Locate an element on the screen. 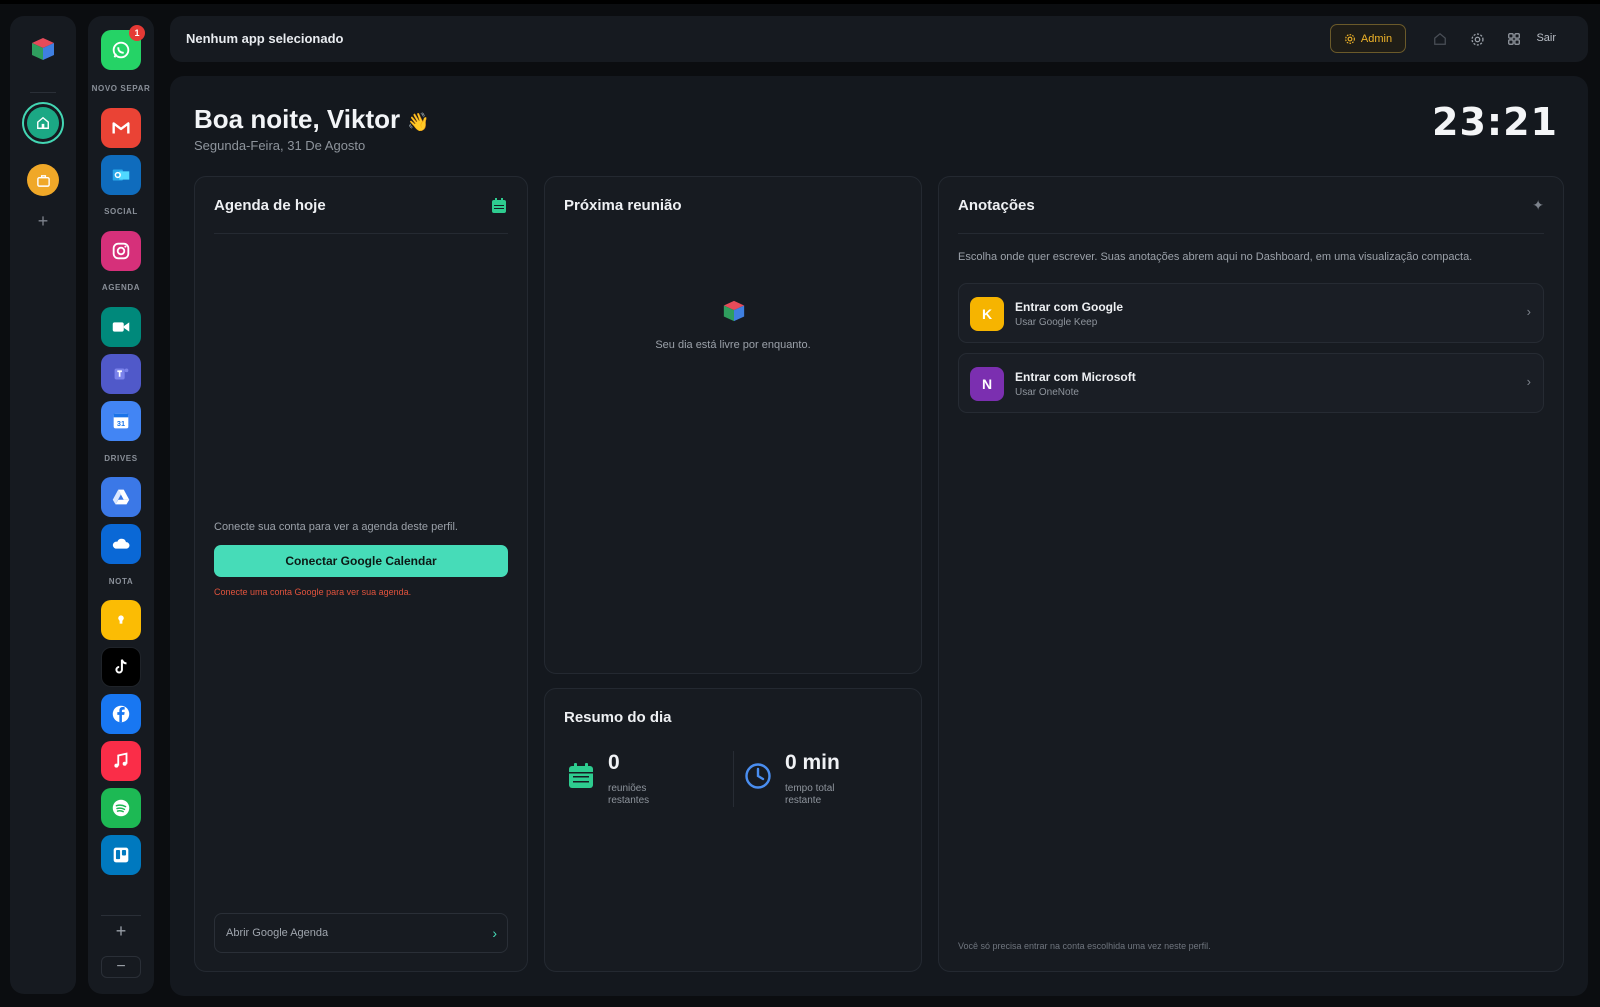 This screenshot has height=1007, width=1600. top-bar: Nenhum app selecionado Admin Sair is located at coordinates (879, 39).